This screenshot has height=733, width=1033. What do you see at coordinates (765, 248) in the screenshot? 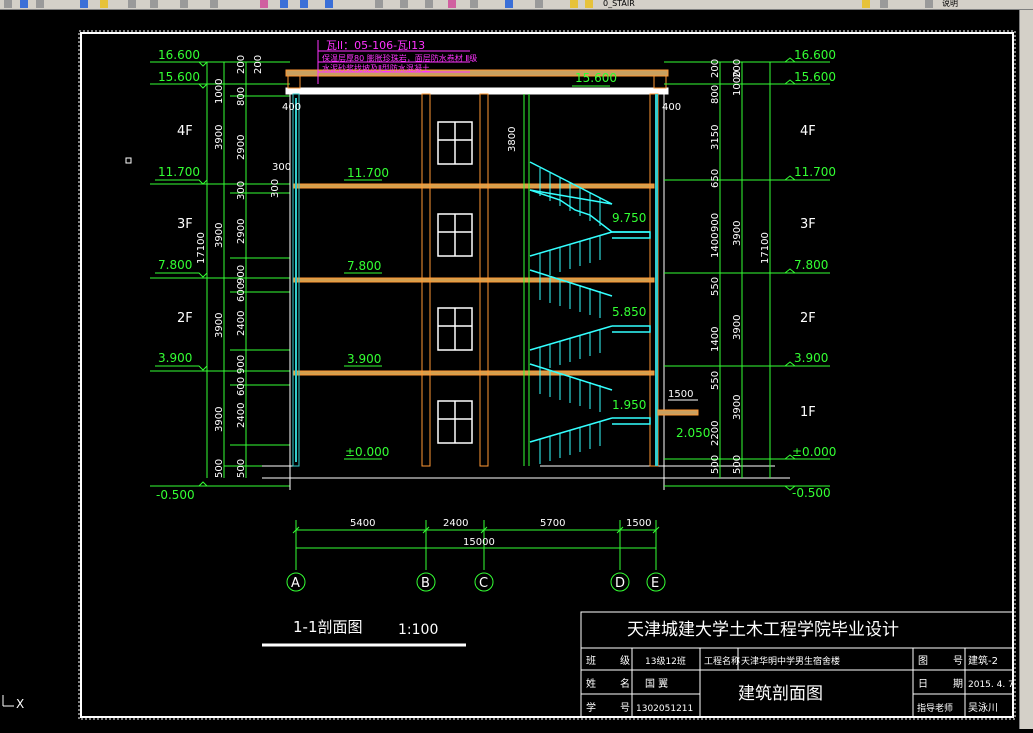
I see `right-total-dim-17100: 17100` at bounding box center [765, 248].